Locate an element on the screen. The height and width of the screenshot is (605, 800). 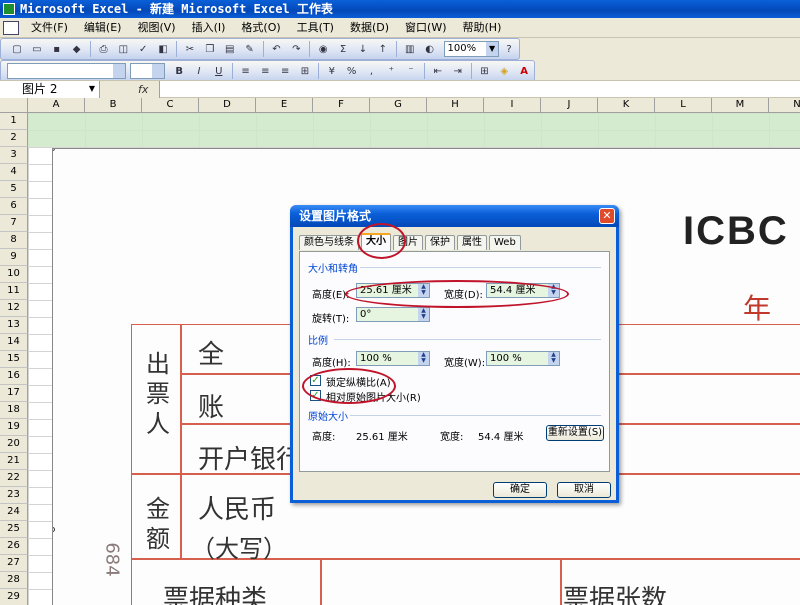
tab-picture: 图片 is located at coordinates (408, 242).